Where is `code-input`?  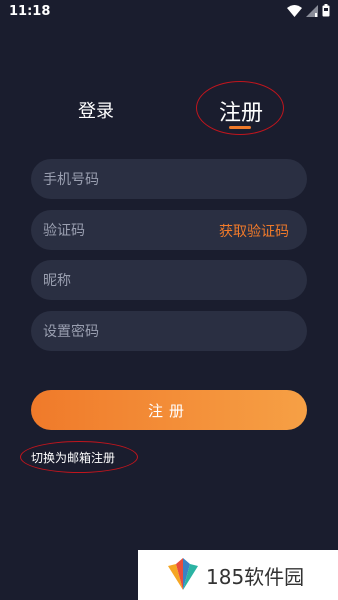
code-input is located at coordinates (128, 231).